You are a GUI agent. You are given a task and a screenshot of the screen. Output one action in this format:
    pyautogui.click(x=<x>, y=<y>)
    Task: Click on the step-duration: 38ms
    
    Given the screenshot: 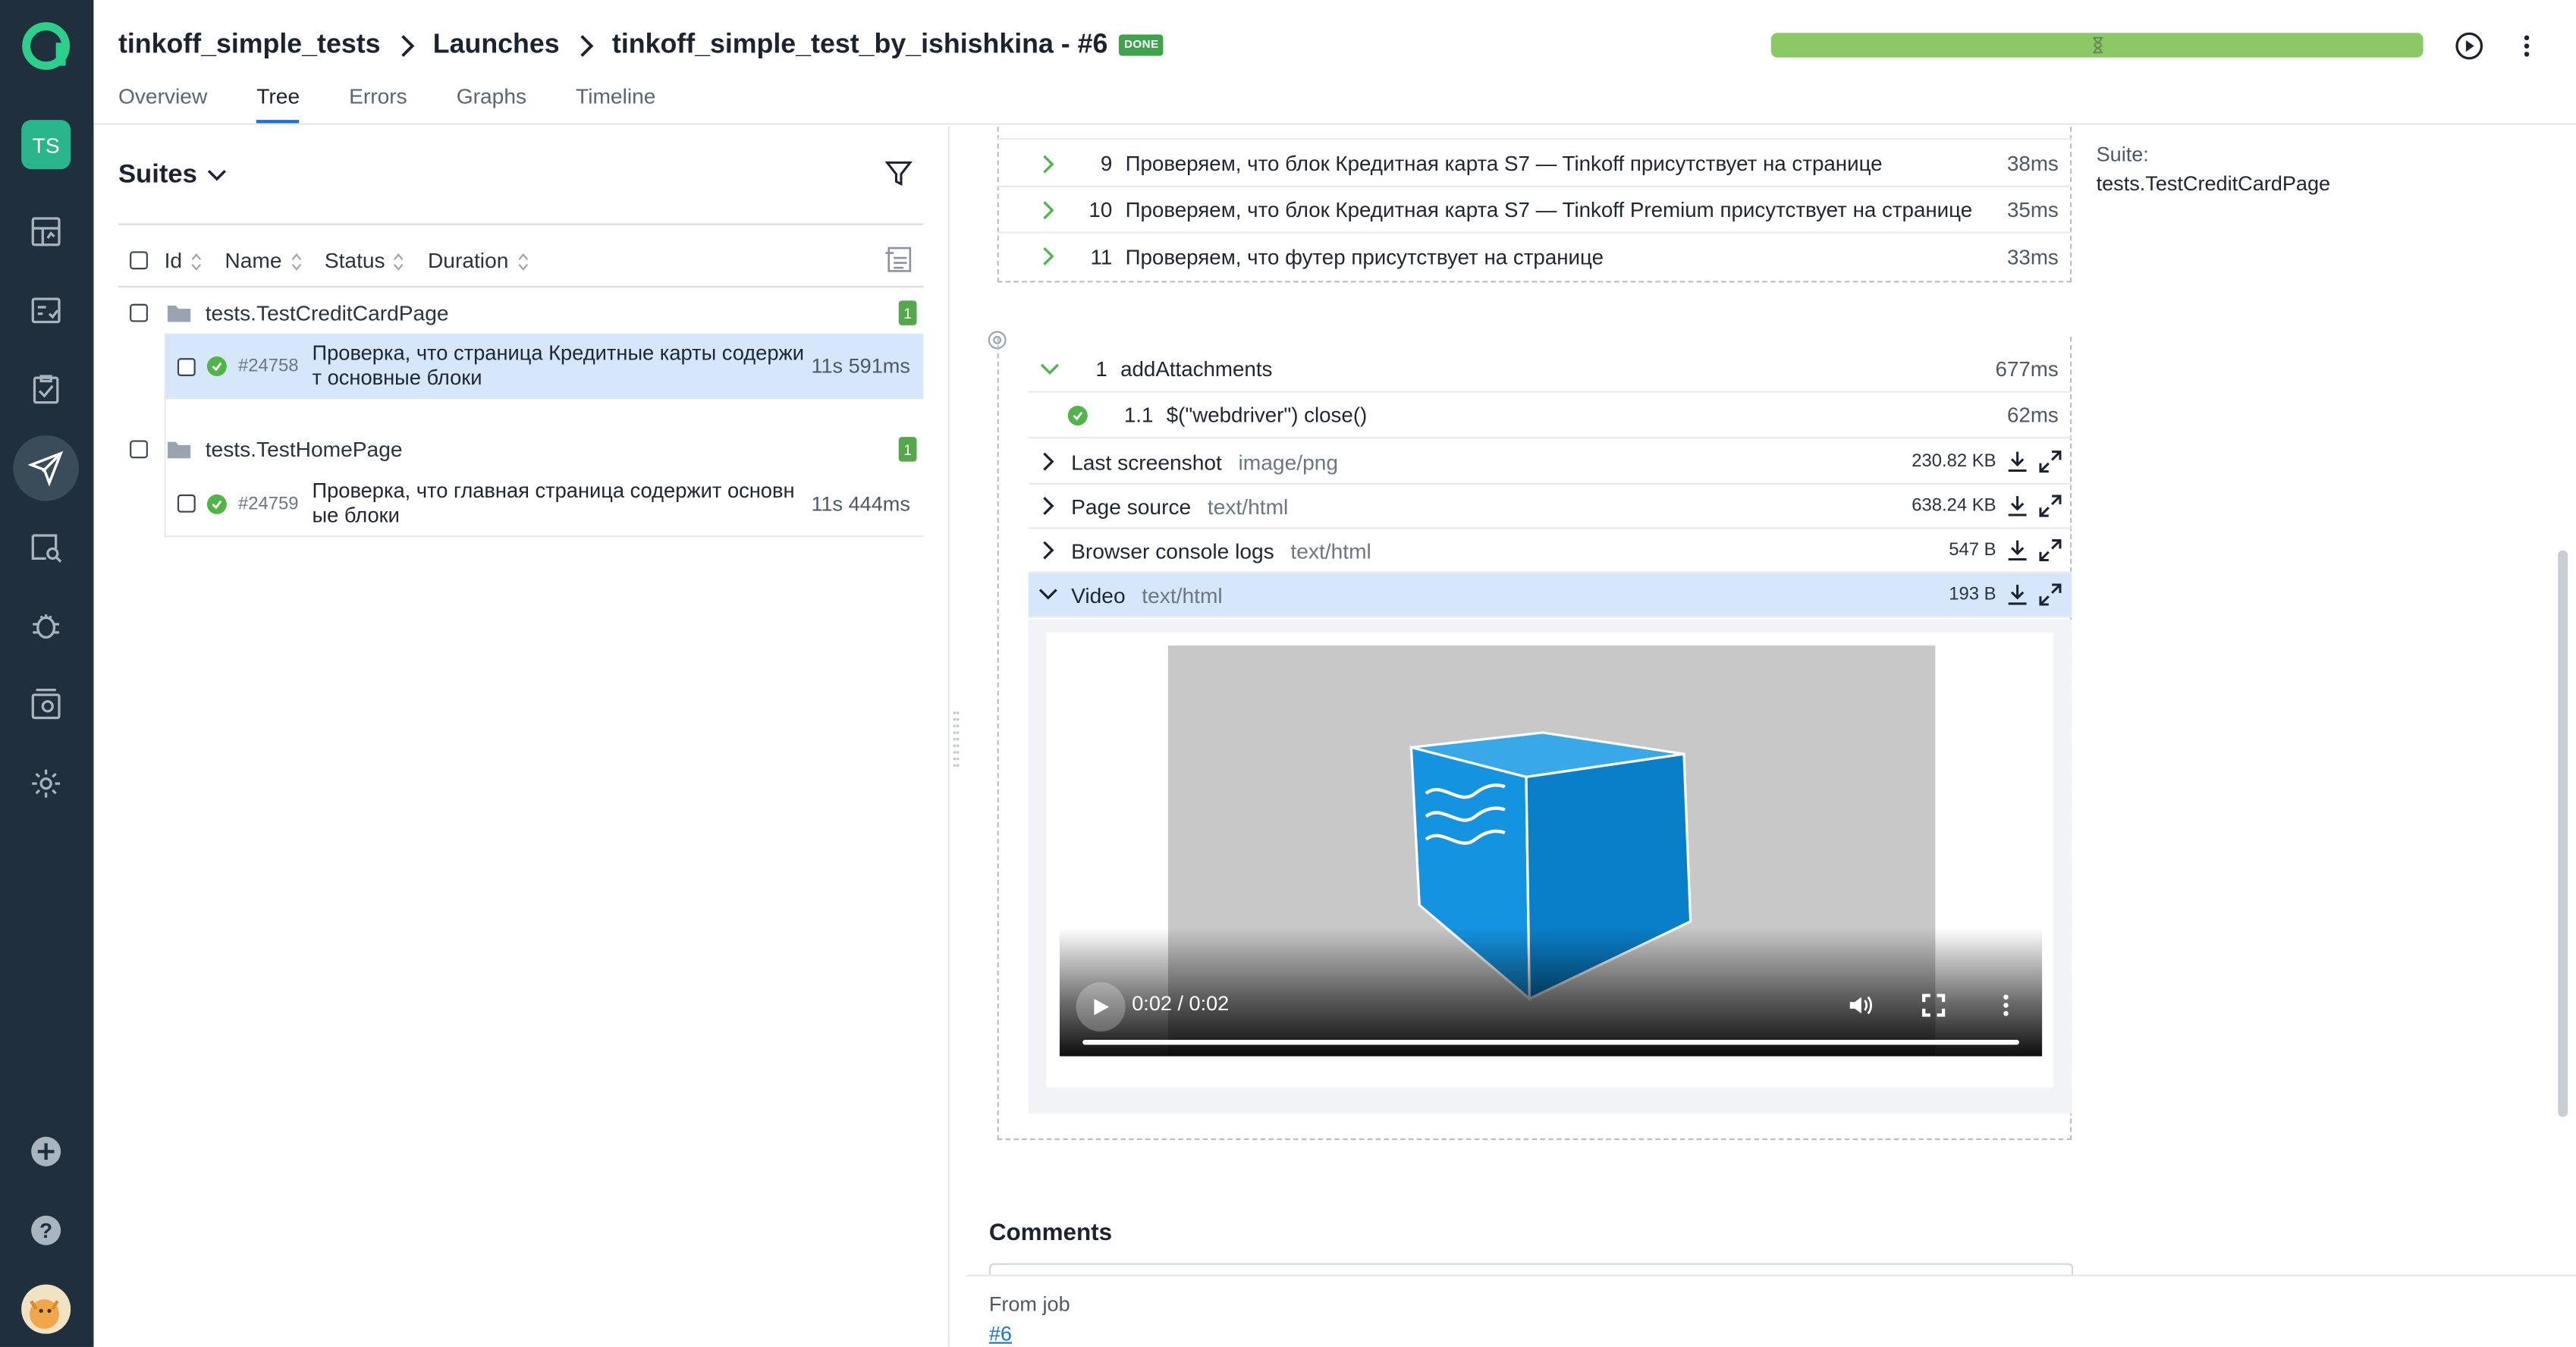 What is the action you would take?
    pyautogui.click(x=2032, y=163)
    